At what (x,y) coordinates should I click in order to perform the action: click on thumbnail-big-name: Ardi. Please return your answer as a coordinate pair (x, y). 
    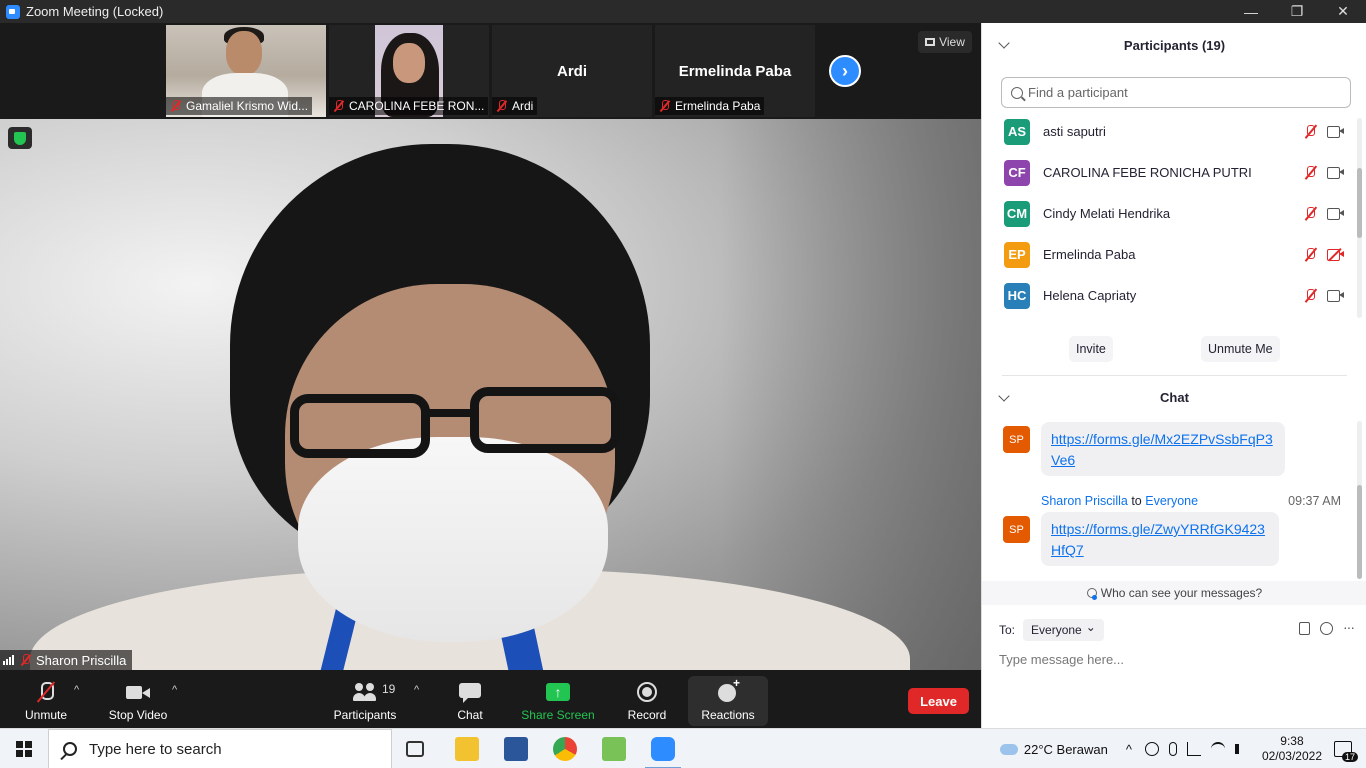
    Looking at the image, I should click on (572, 71).